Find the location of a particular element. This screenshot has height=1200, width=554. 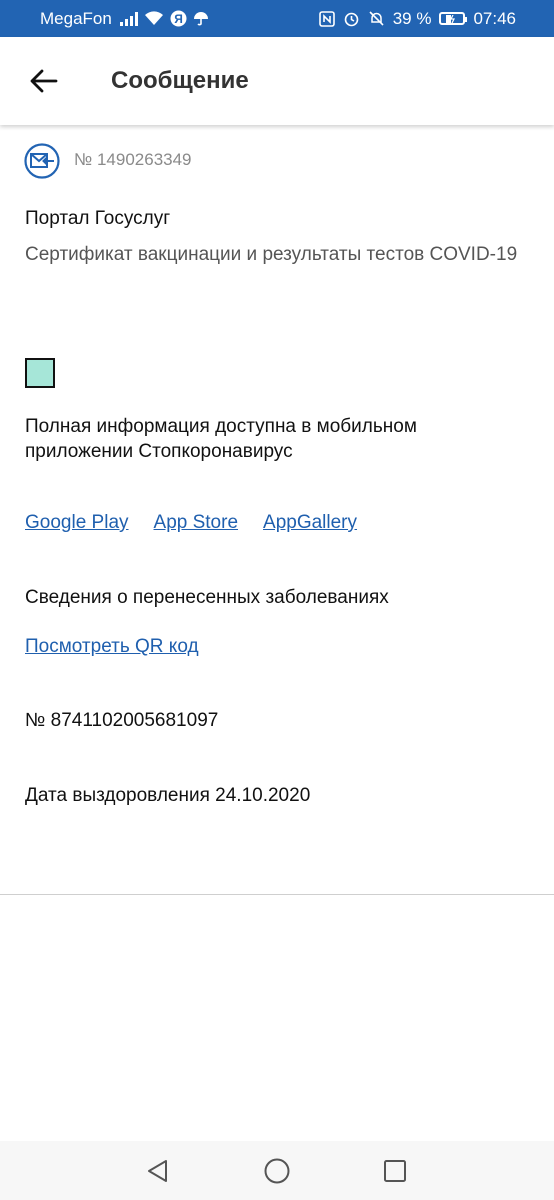

yandex-icon: Я is located at coordinates (178, 18).